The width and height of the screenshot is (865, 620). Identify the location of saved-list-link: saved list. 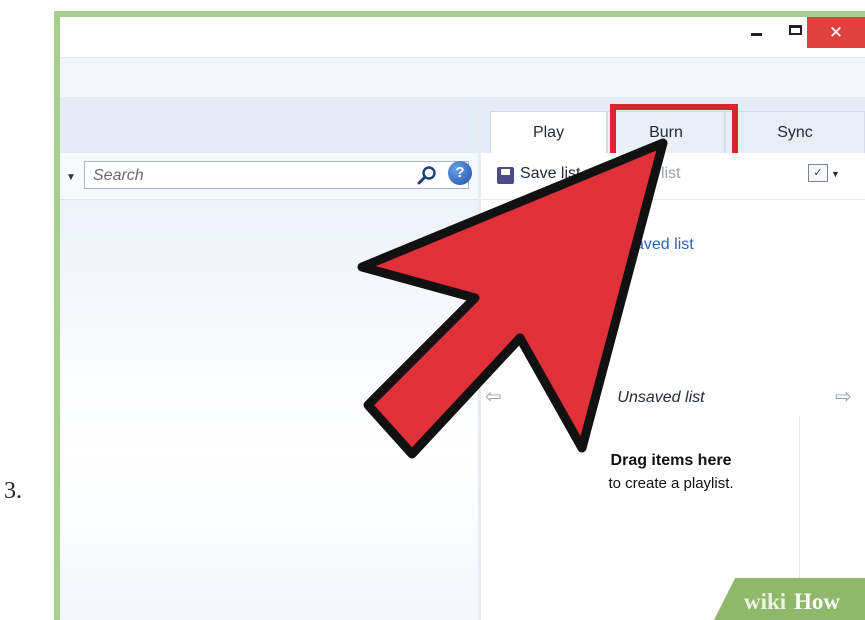
(660, 245).